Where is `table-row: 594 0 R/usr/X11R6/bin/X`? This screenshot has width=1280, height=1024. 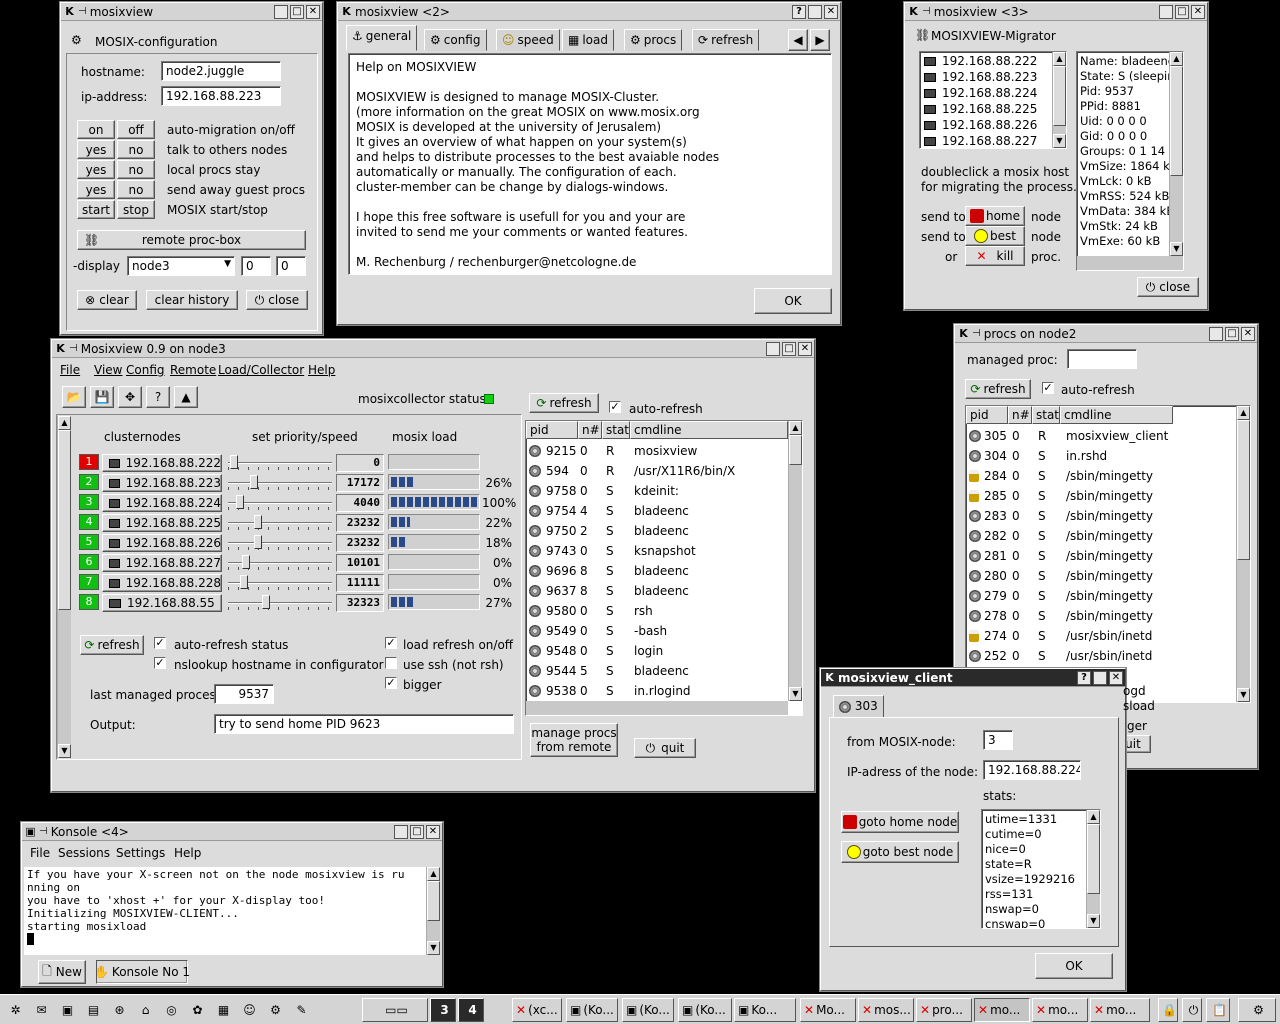 table-row: 594 0 R/usr/X11R6/bin/X is located at coordinates (657, 471).